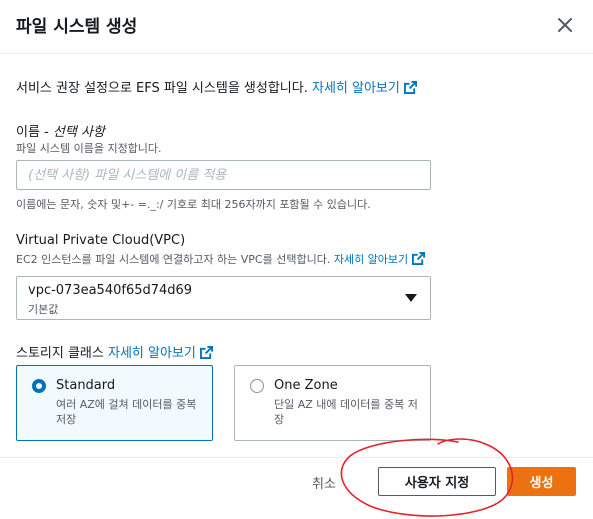 The width and height of the screenshot is (593, 519). Describe the element at coordinates (101, 240) in the screenshot. I see `vpc-field-label: Virtual Private Cloud(VPC)` at that location.